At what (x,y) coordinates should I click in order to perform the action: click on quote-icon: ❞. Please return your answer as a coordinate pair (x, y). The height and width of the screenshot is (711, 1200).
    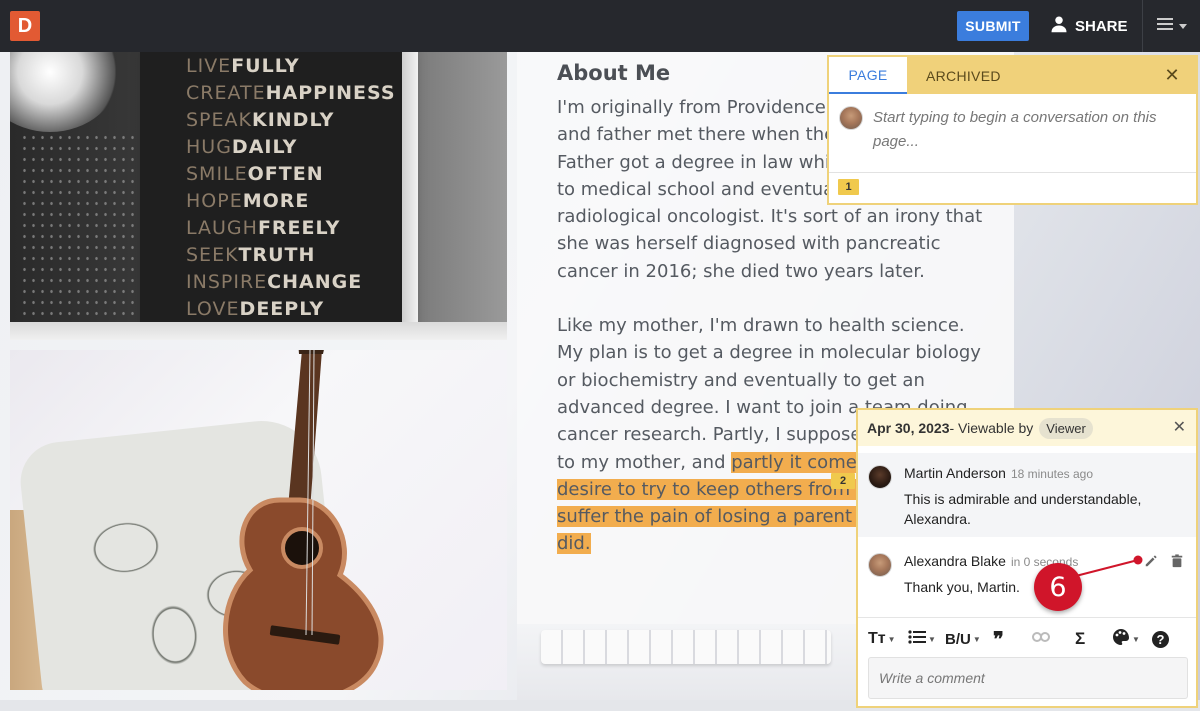
    Looking at the image, I should click on (998, 639).